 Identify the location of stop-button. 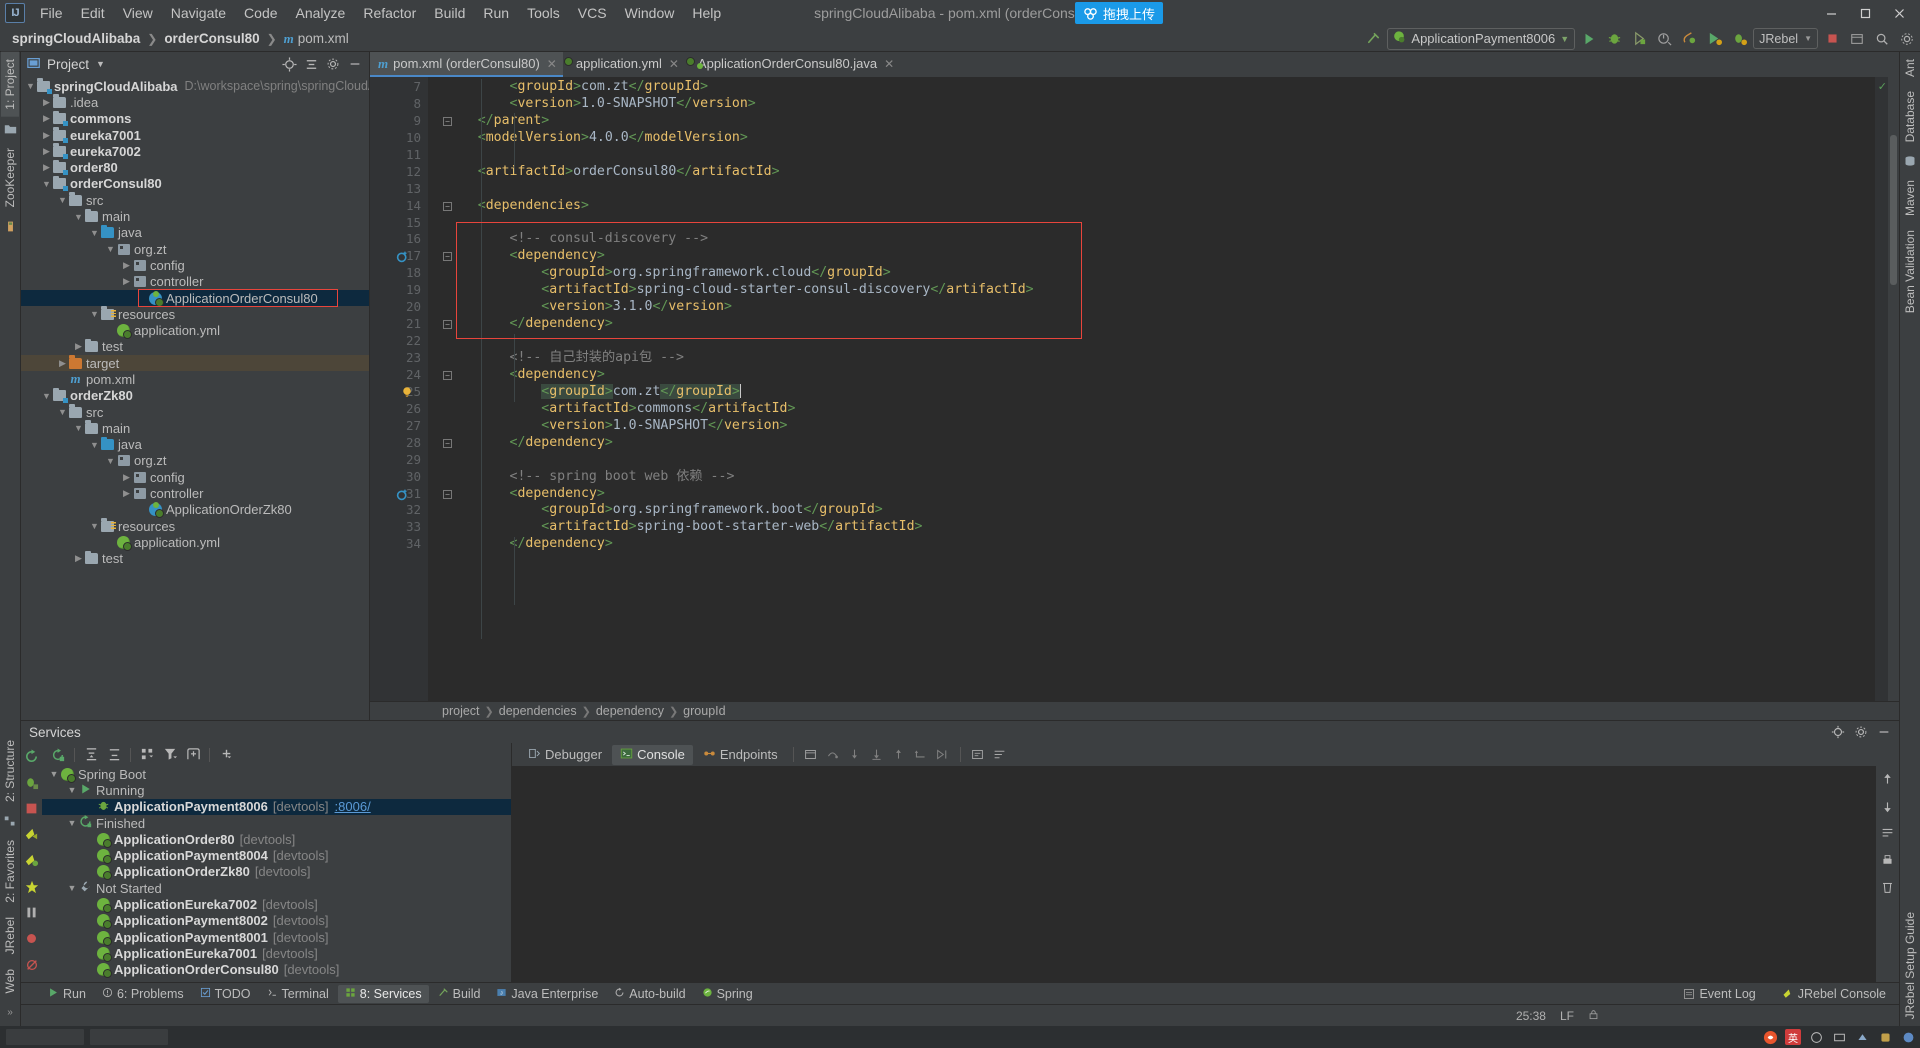
(1832, 39).